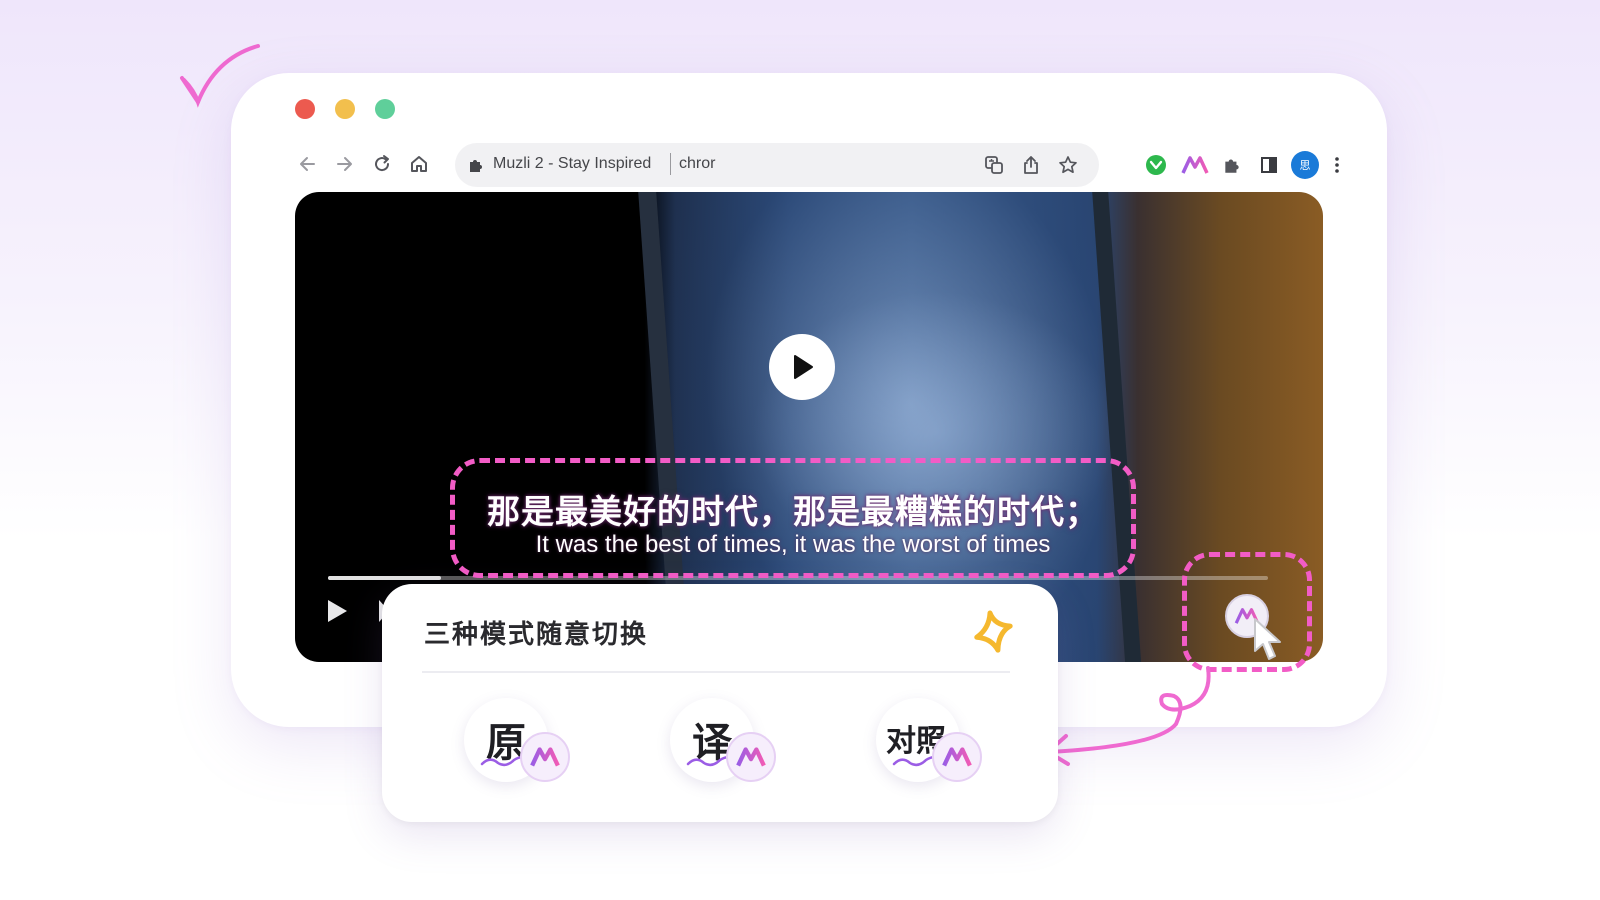 The height and width of the screenshot is (900, 1600). Describe the element at coordinates (308, 164) in the screenshot. I see `arrow-left-icon` at that location.